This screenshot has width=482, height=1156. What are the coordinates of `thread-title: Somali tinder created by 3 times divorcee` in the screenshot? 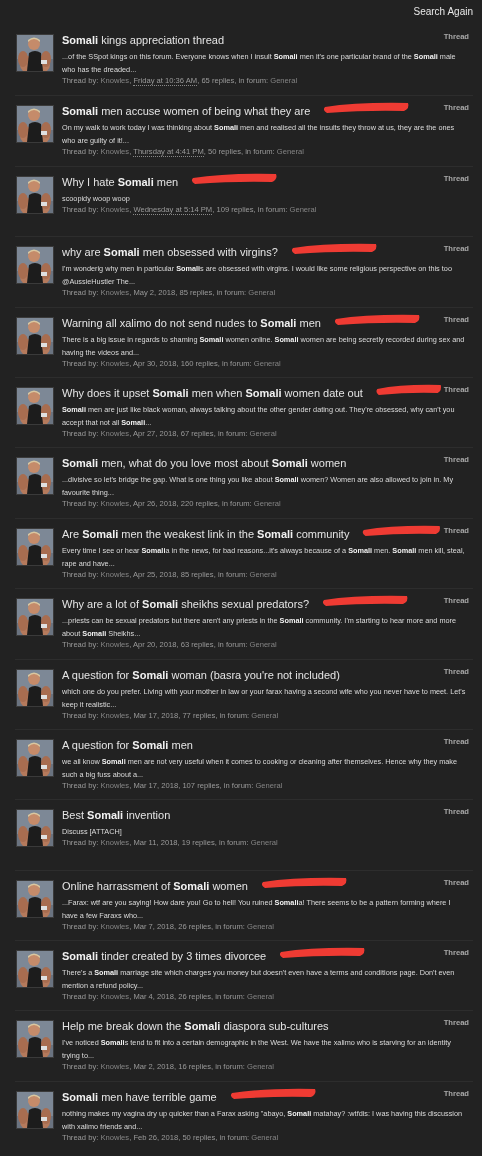 It's located at (164, 956).